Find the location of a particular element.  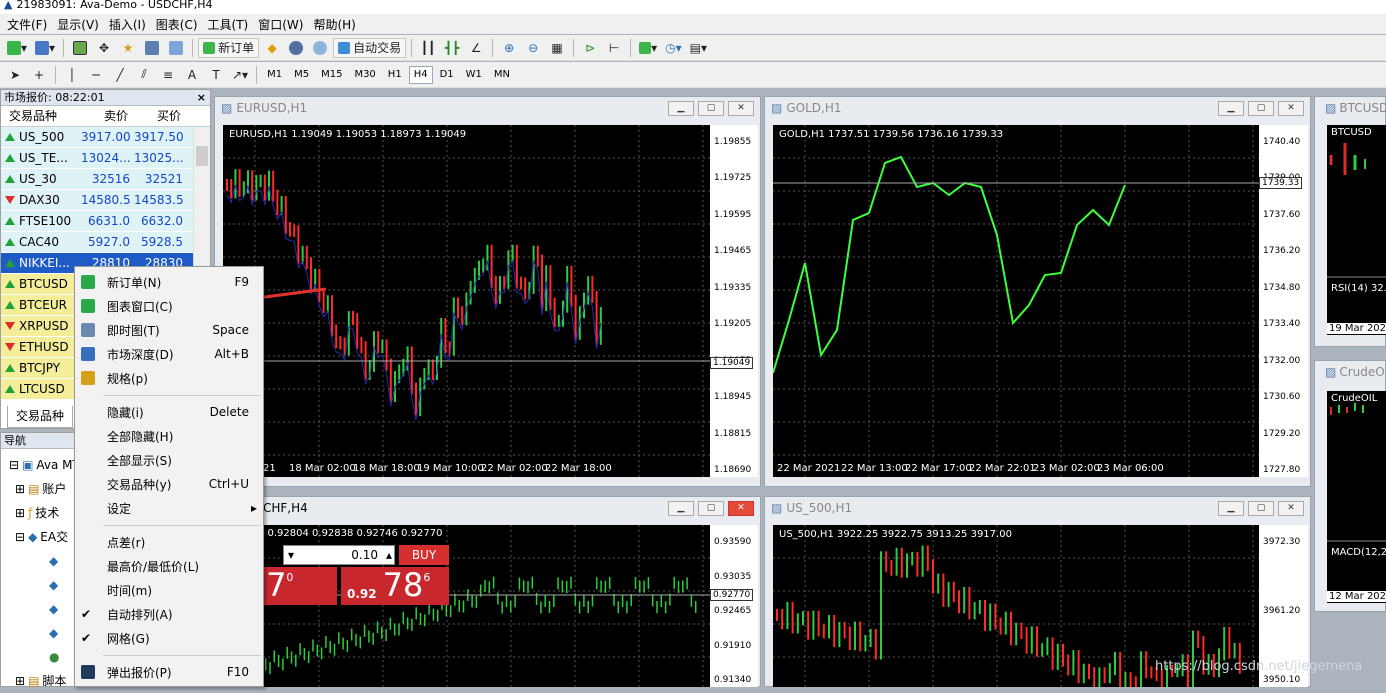

chart-window-btcusd: ▨BTCUSD BTCUSD RSI(14) 32.7 19 Mar 2021 is located at coordinates (1350, 221).